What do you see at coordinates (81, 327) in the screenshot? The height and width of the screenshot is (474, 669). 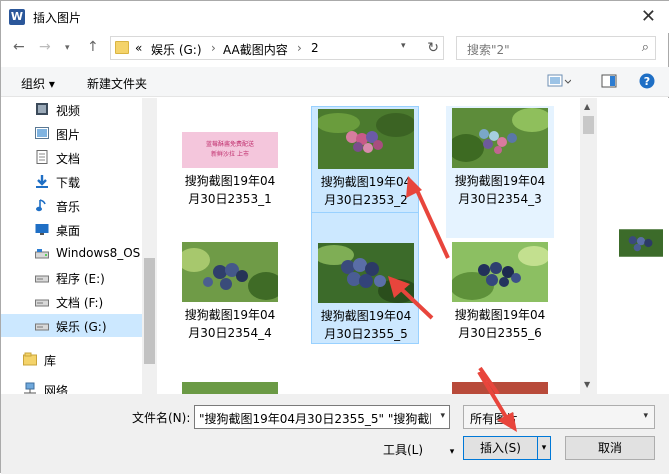 I see `nav-label: 娱乐 (G:)` at bounding box center [81, 327].